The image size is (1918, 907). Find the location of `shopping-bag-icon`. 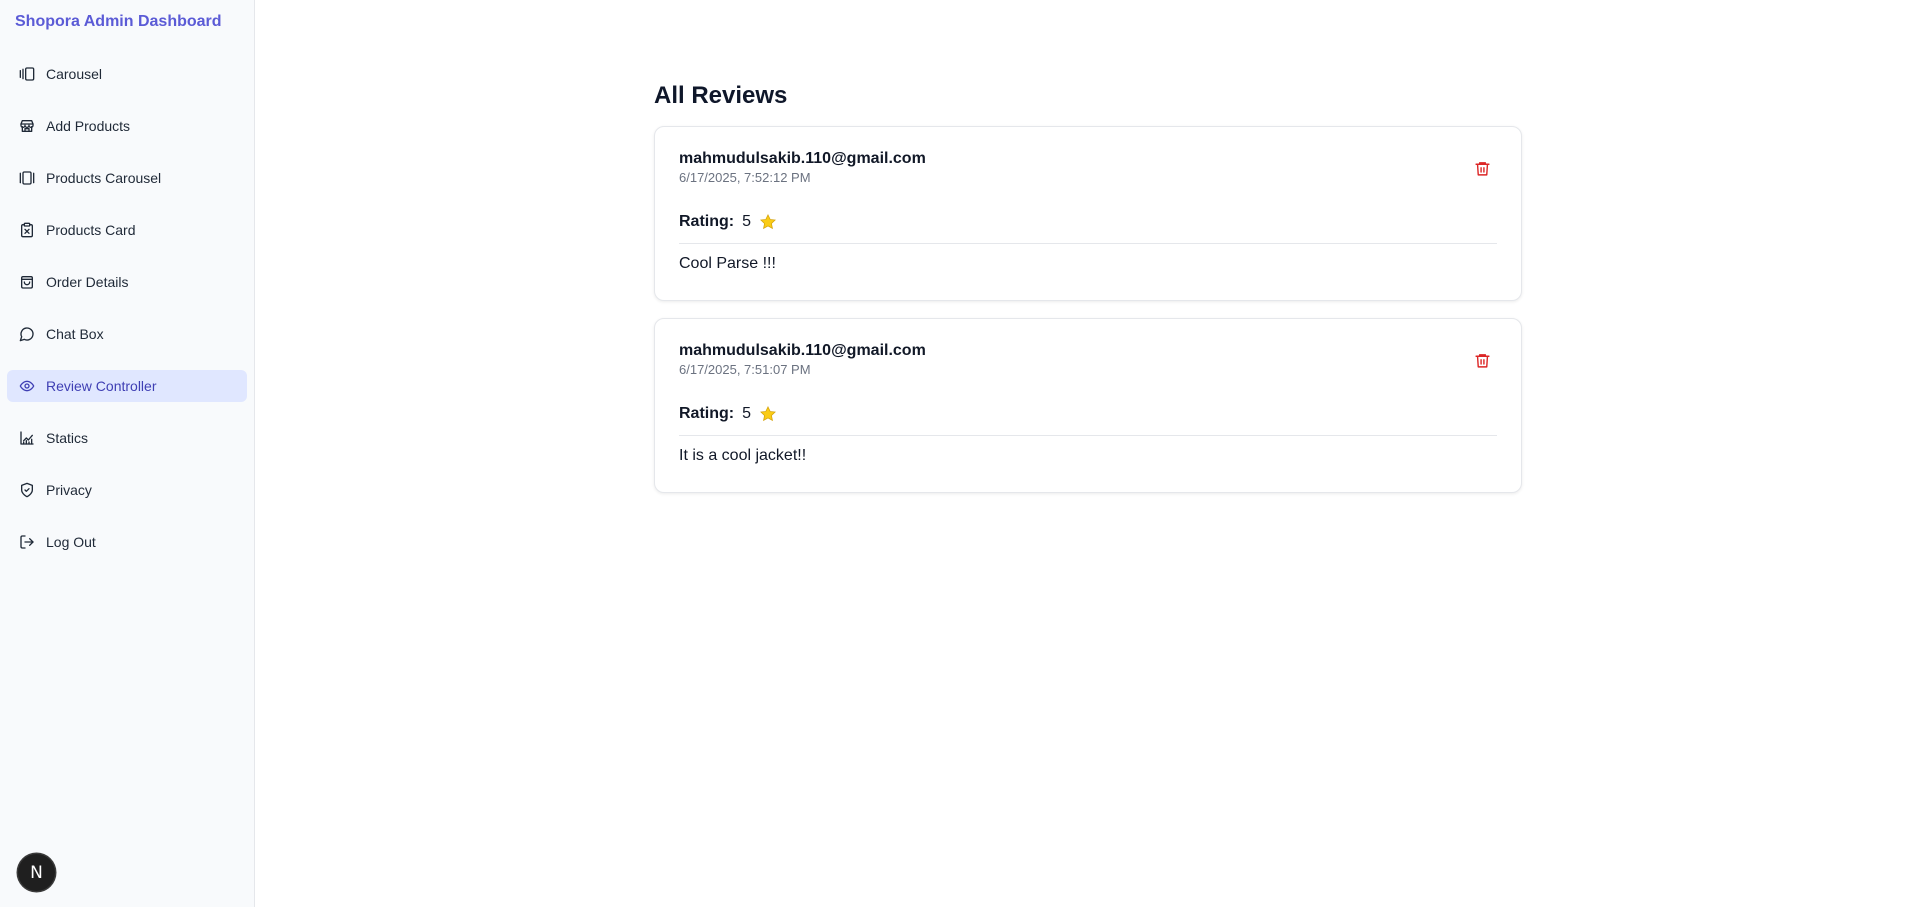

shopping-bag-icon is located at coordinates (27, 282).